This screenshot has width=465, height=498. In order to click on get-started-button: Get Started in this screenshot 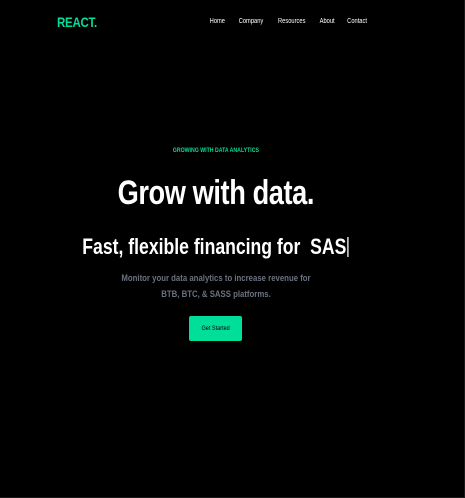, I will do `click(215, 328)`.